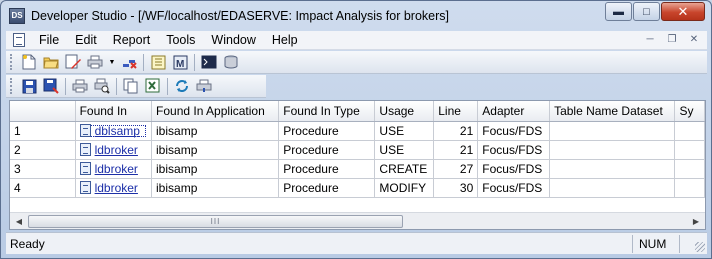 The height and width of the screenshot is (259, 712). What do you see at coordinates (327, 111) in the screenshot?
I see `column-header-found-in-type: Found In Type` at bounding box center [327, 111].